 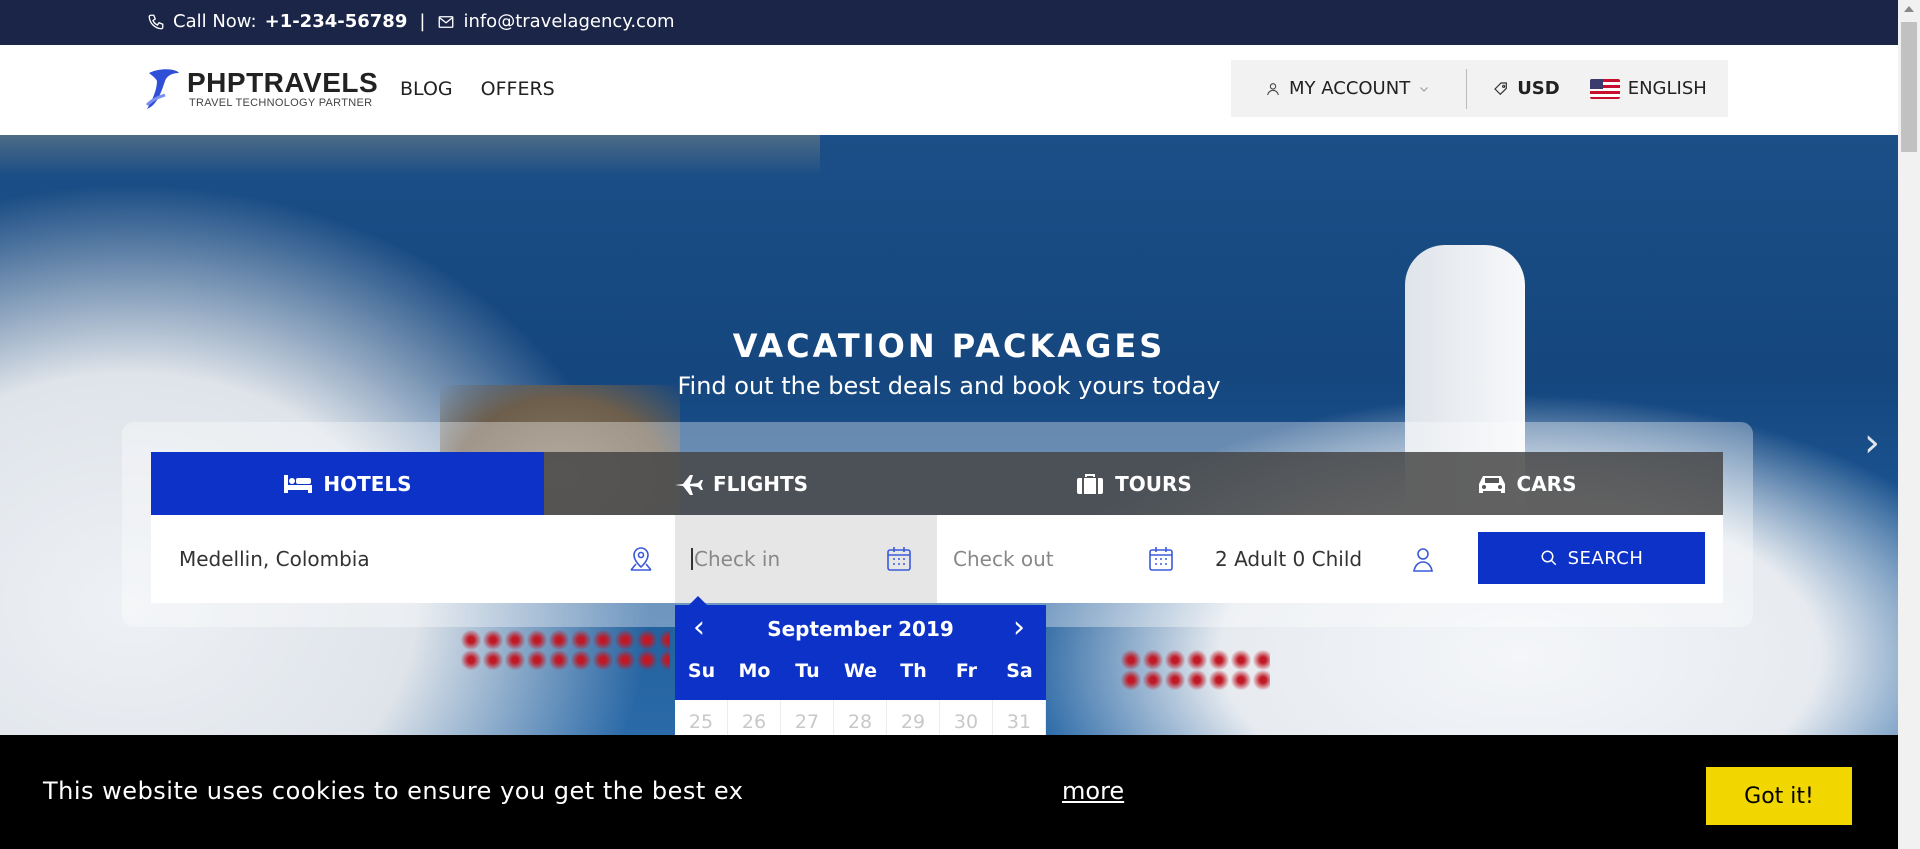 I want to click on datepicker-month: September 2019, so click(x=860, y=629).